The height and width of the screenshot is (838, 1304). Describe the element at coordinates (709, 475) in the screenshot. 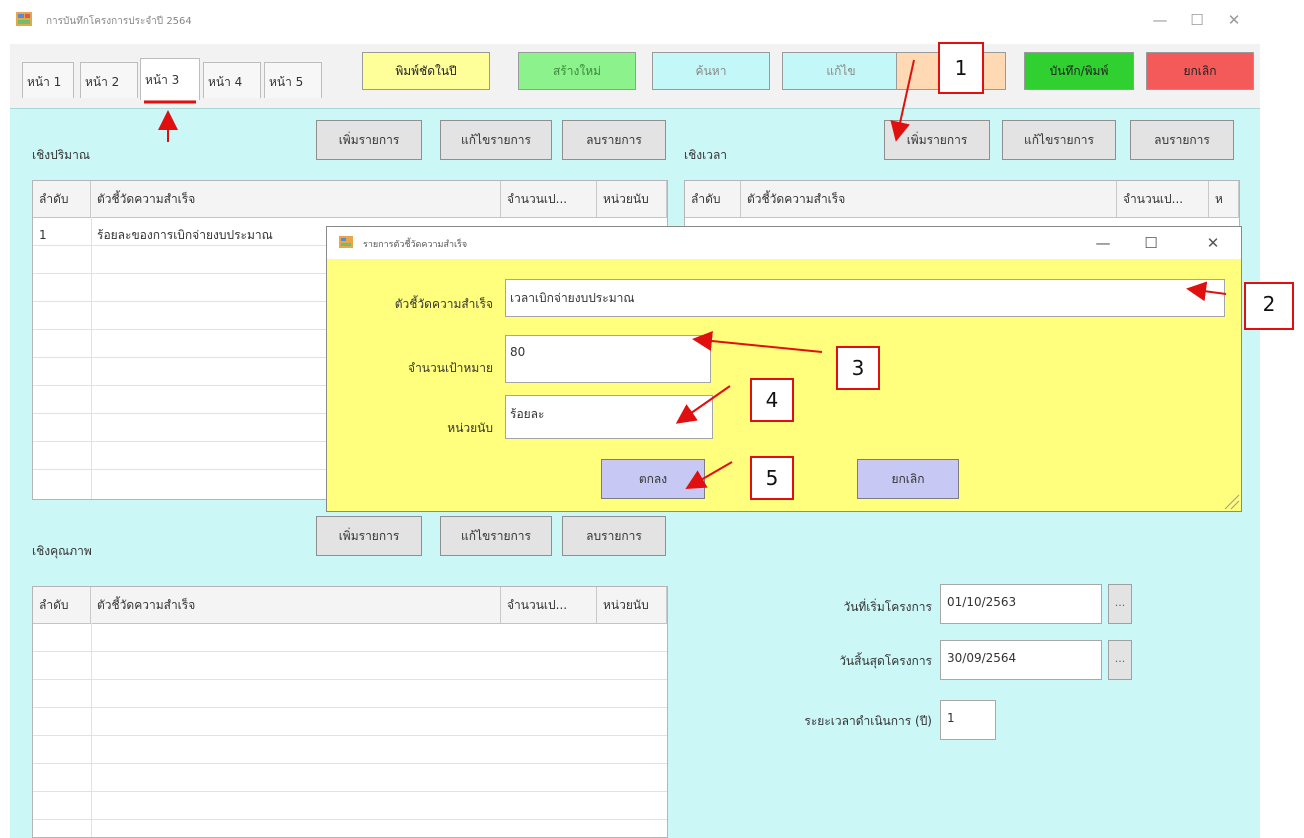

I see `arrow-5-to-ok` at that location.